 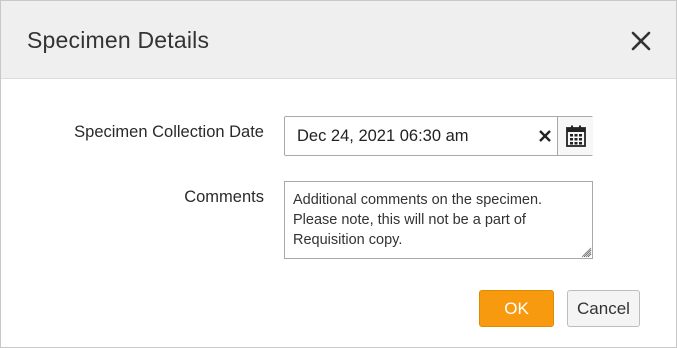 I want to click on close-icon, so click(x=641, y=41).